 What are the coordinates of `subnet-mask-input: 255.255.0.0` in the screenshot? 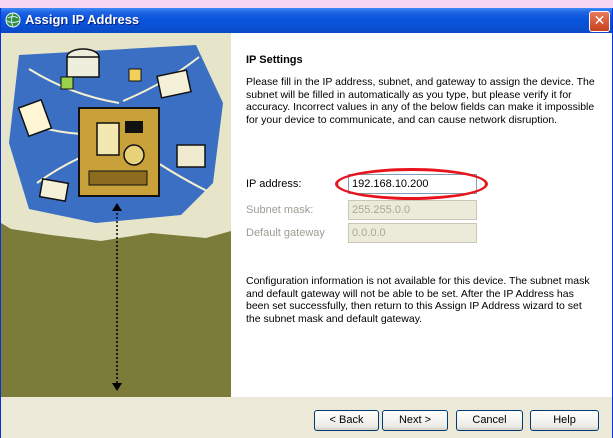 It's located at (412, 210).